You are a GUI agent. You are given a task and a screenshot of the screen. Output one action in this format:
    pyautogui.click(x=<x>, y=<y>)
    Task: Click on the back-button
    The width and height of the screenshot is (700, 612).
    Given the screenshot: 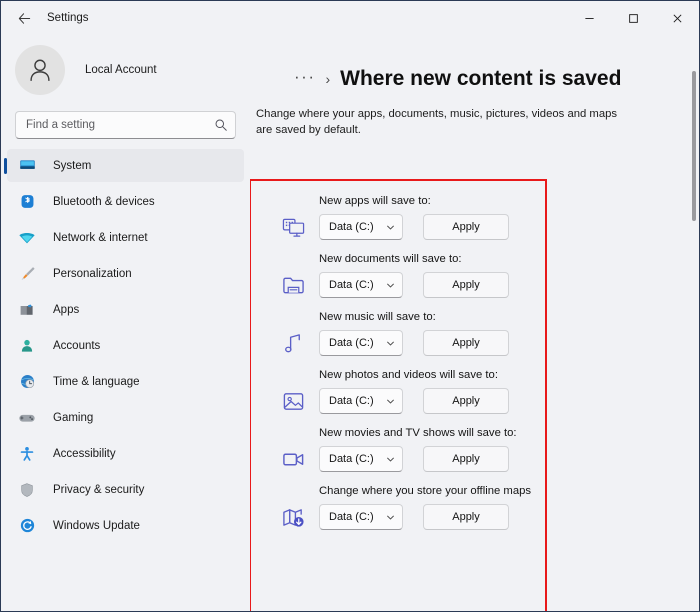 What is the action you would take?
    pyautogui.click(x=24, y=18)
    